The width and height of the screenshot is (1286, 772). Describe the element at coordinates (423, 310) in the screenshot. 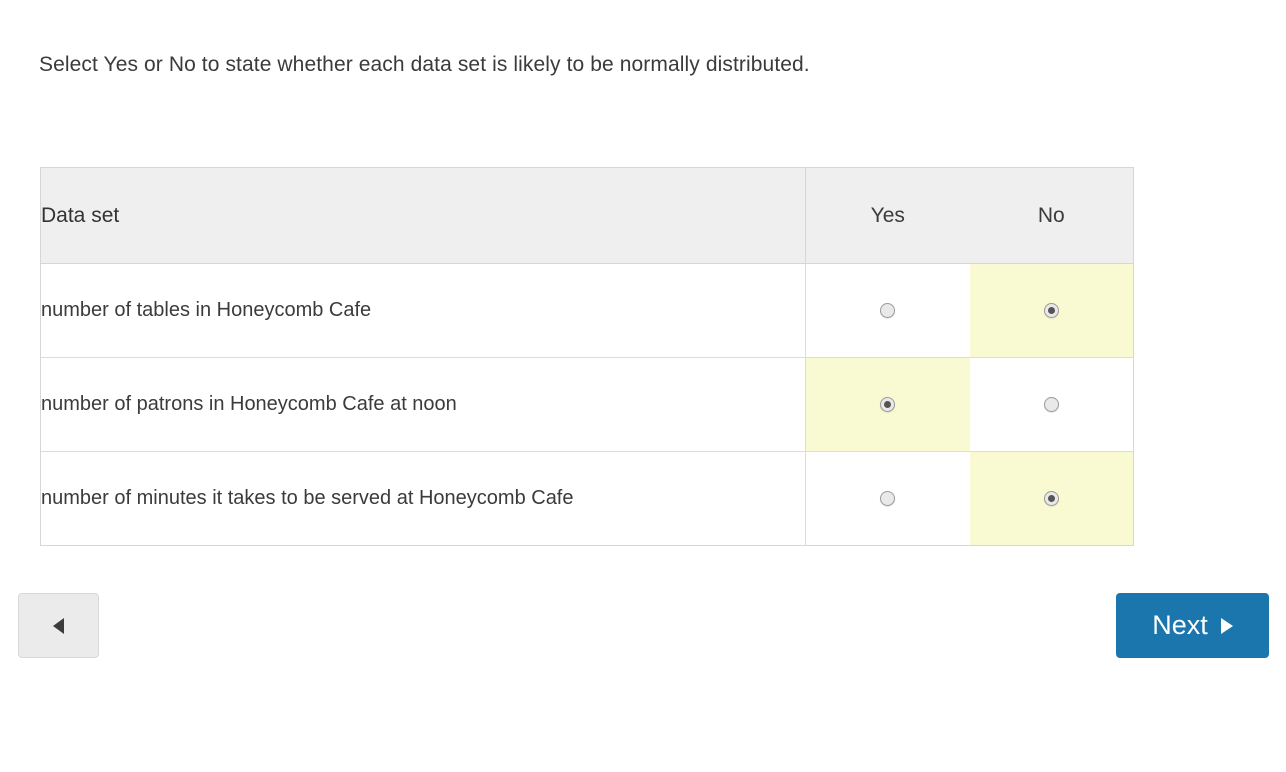

I see `row-label: number of tables in Honeycomb Cafe` at that location.